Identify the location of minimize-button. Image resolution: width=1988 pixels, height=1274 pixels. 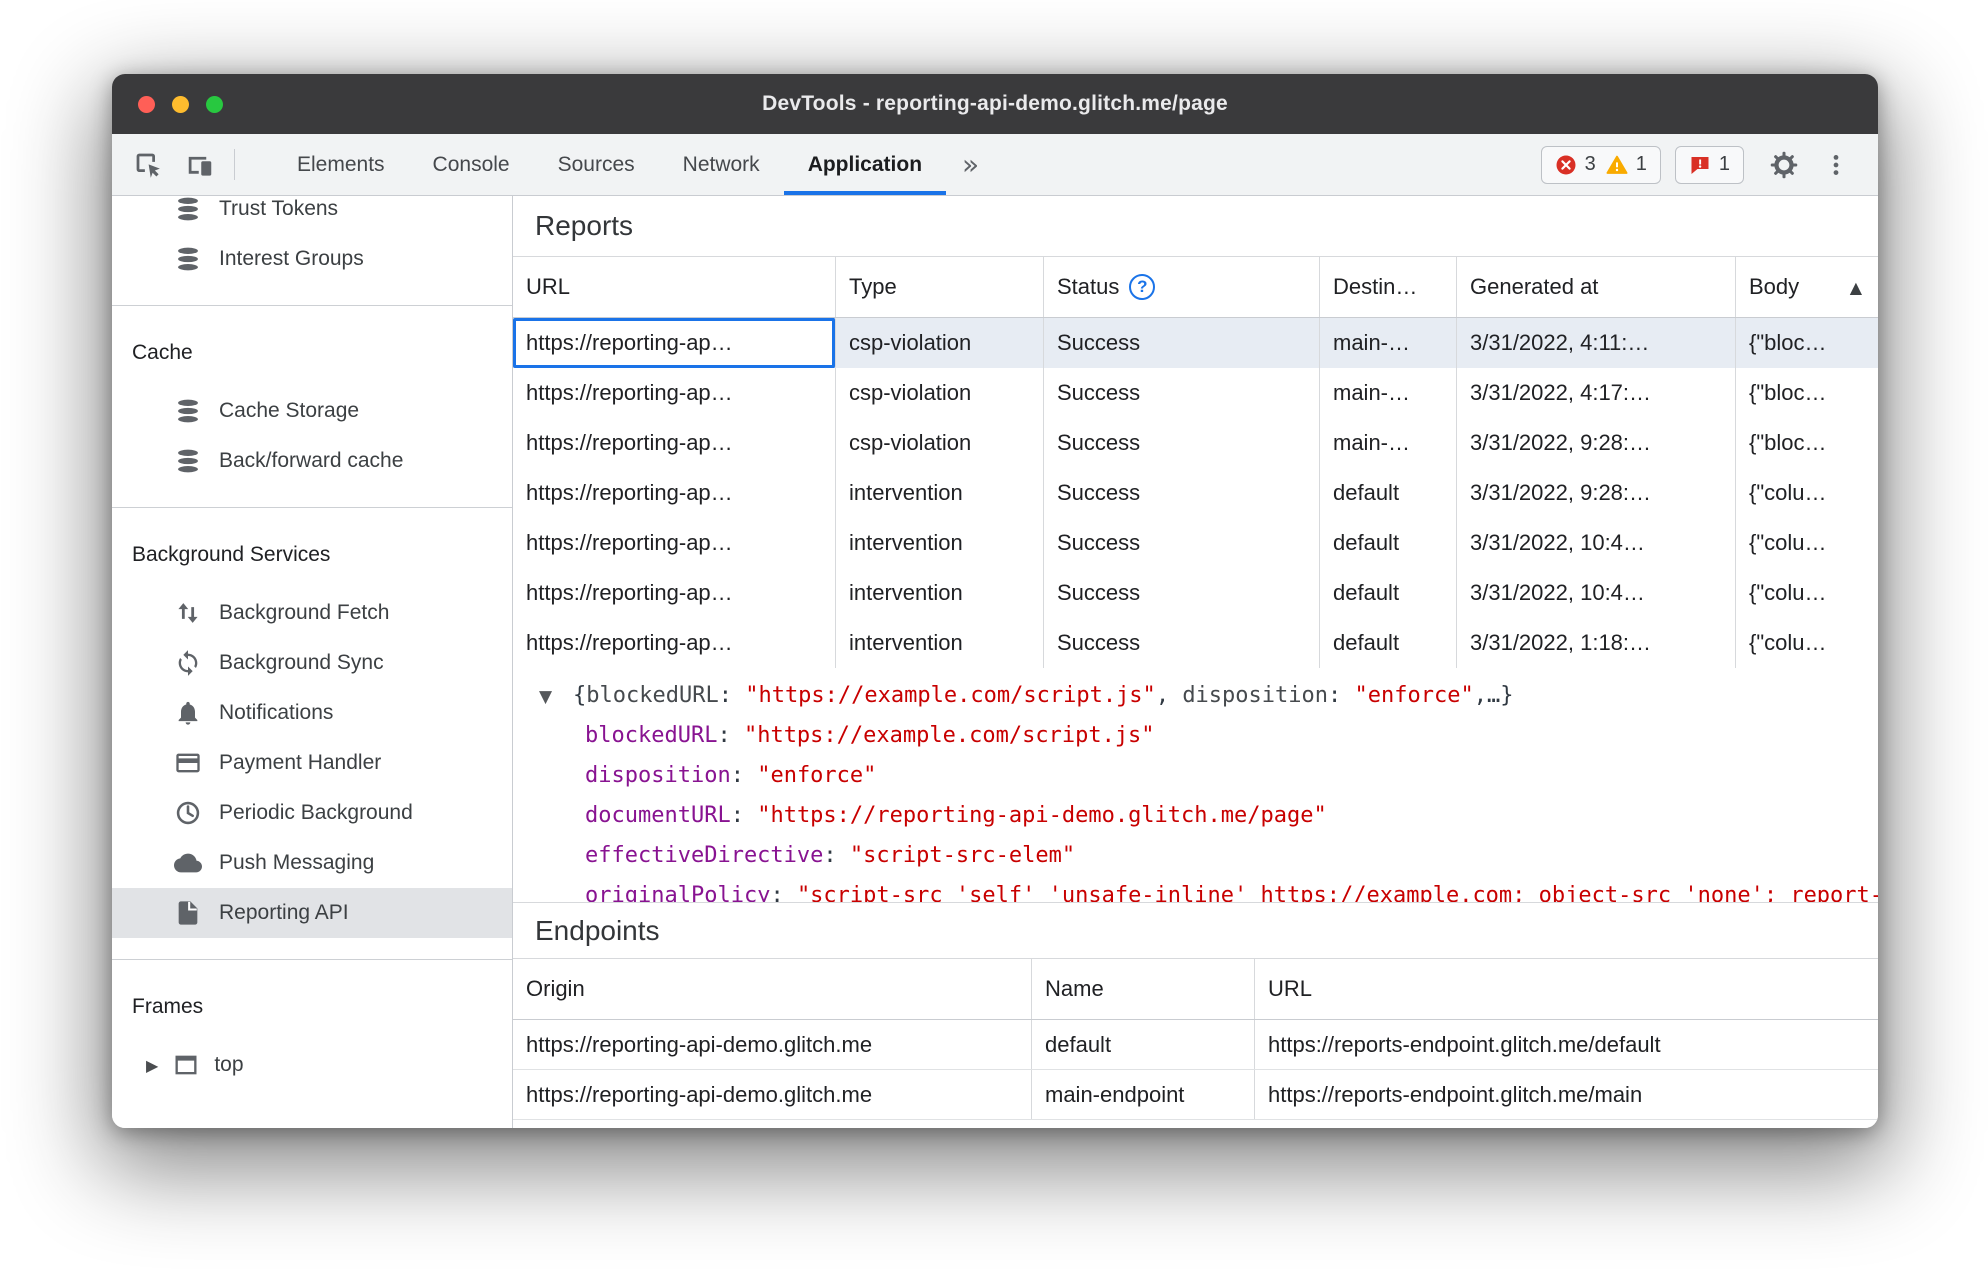
(180, 104).